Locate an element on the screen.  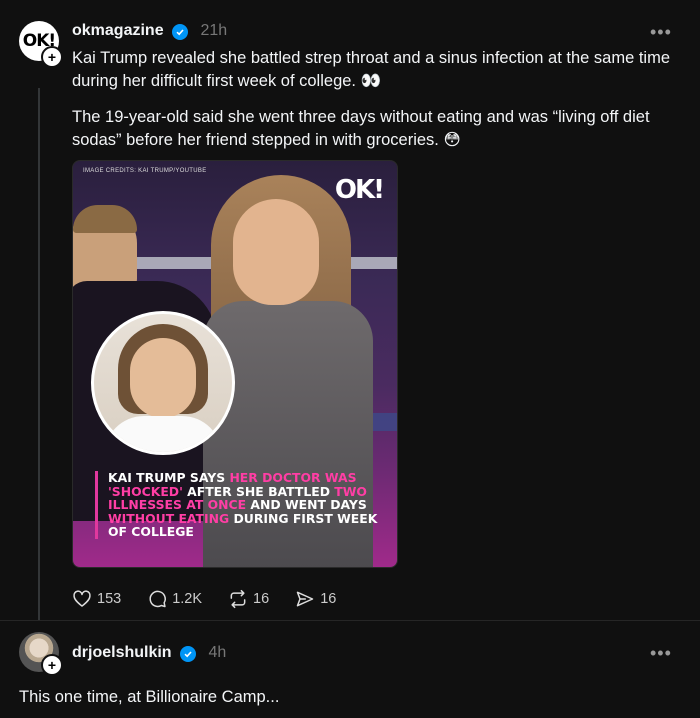
image-bg-person-hair is located at coordinates (105, 219).